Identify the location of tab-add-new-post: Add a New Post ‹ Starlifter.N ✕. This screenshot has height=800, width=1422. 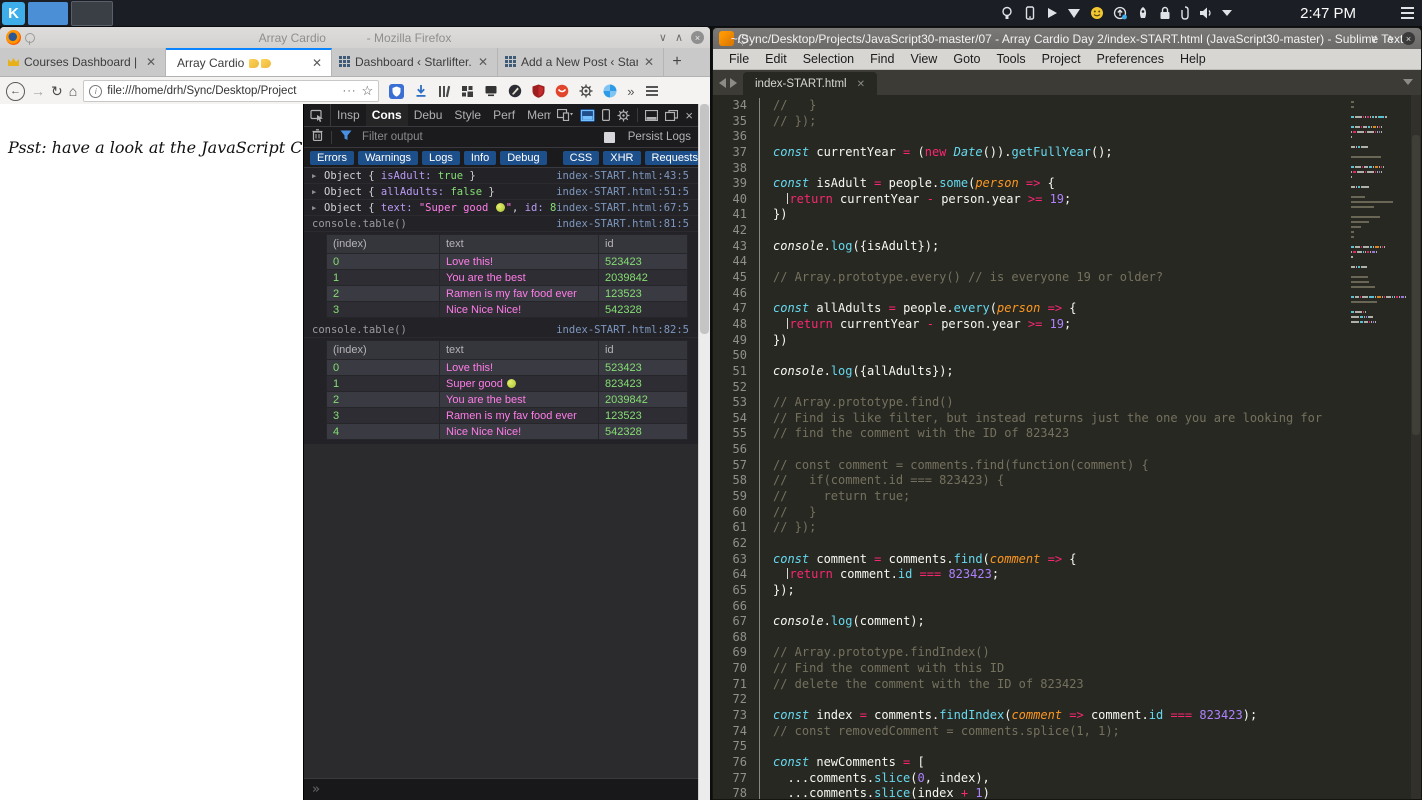
(581, 62).